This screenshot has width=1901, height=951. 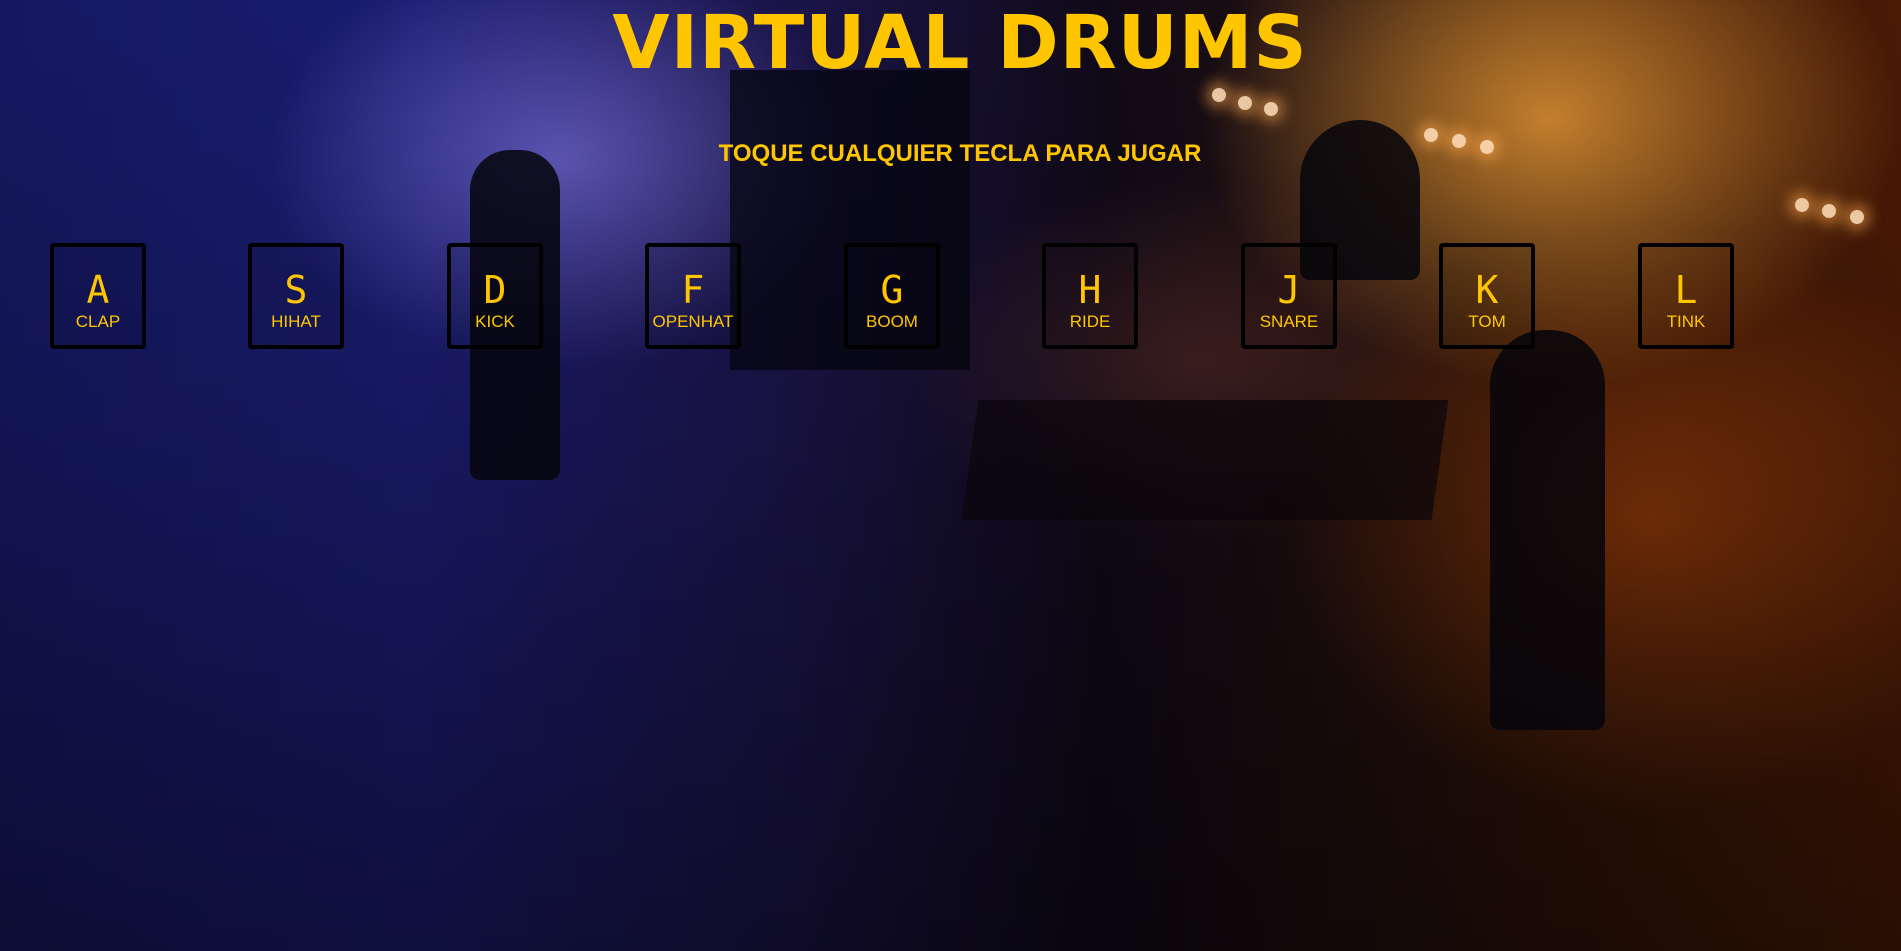 I want to click on key-sound-label: RIDE, so click(x=1090, y=321).